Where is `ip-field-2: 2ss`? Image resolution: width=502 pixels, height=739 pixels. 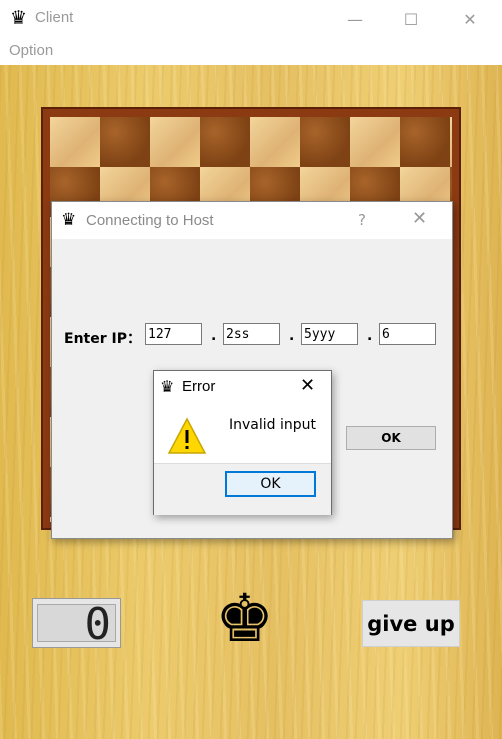 ip-field-2: 2ss is located at coordinates (251, 334).